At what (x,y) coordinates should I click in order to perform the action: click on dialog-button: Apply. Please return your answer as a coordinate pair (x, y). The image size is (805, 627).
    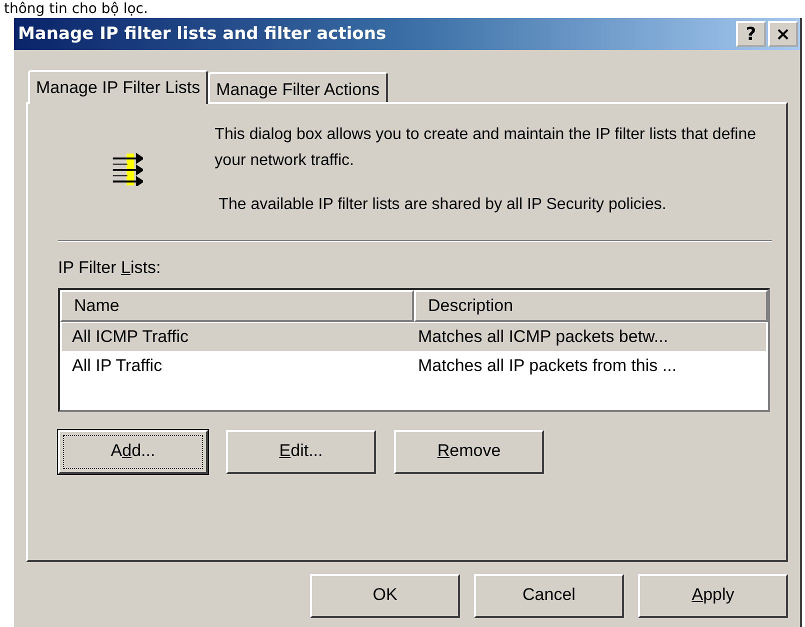
    Looking at the image, I should click on (713, 596).